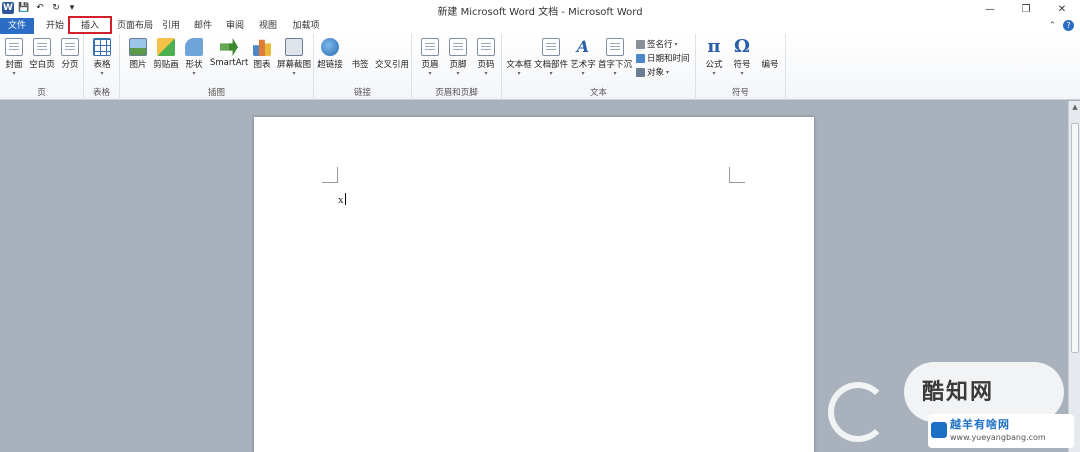 Image resolution: width=1080 pixels, height=452 pixels. I want to click on watermark-swirl-icon, so click(858, 412).